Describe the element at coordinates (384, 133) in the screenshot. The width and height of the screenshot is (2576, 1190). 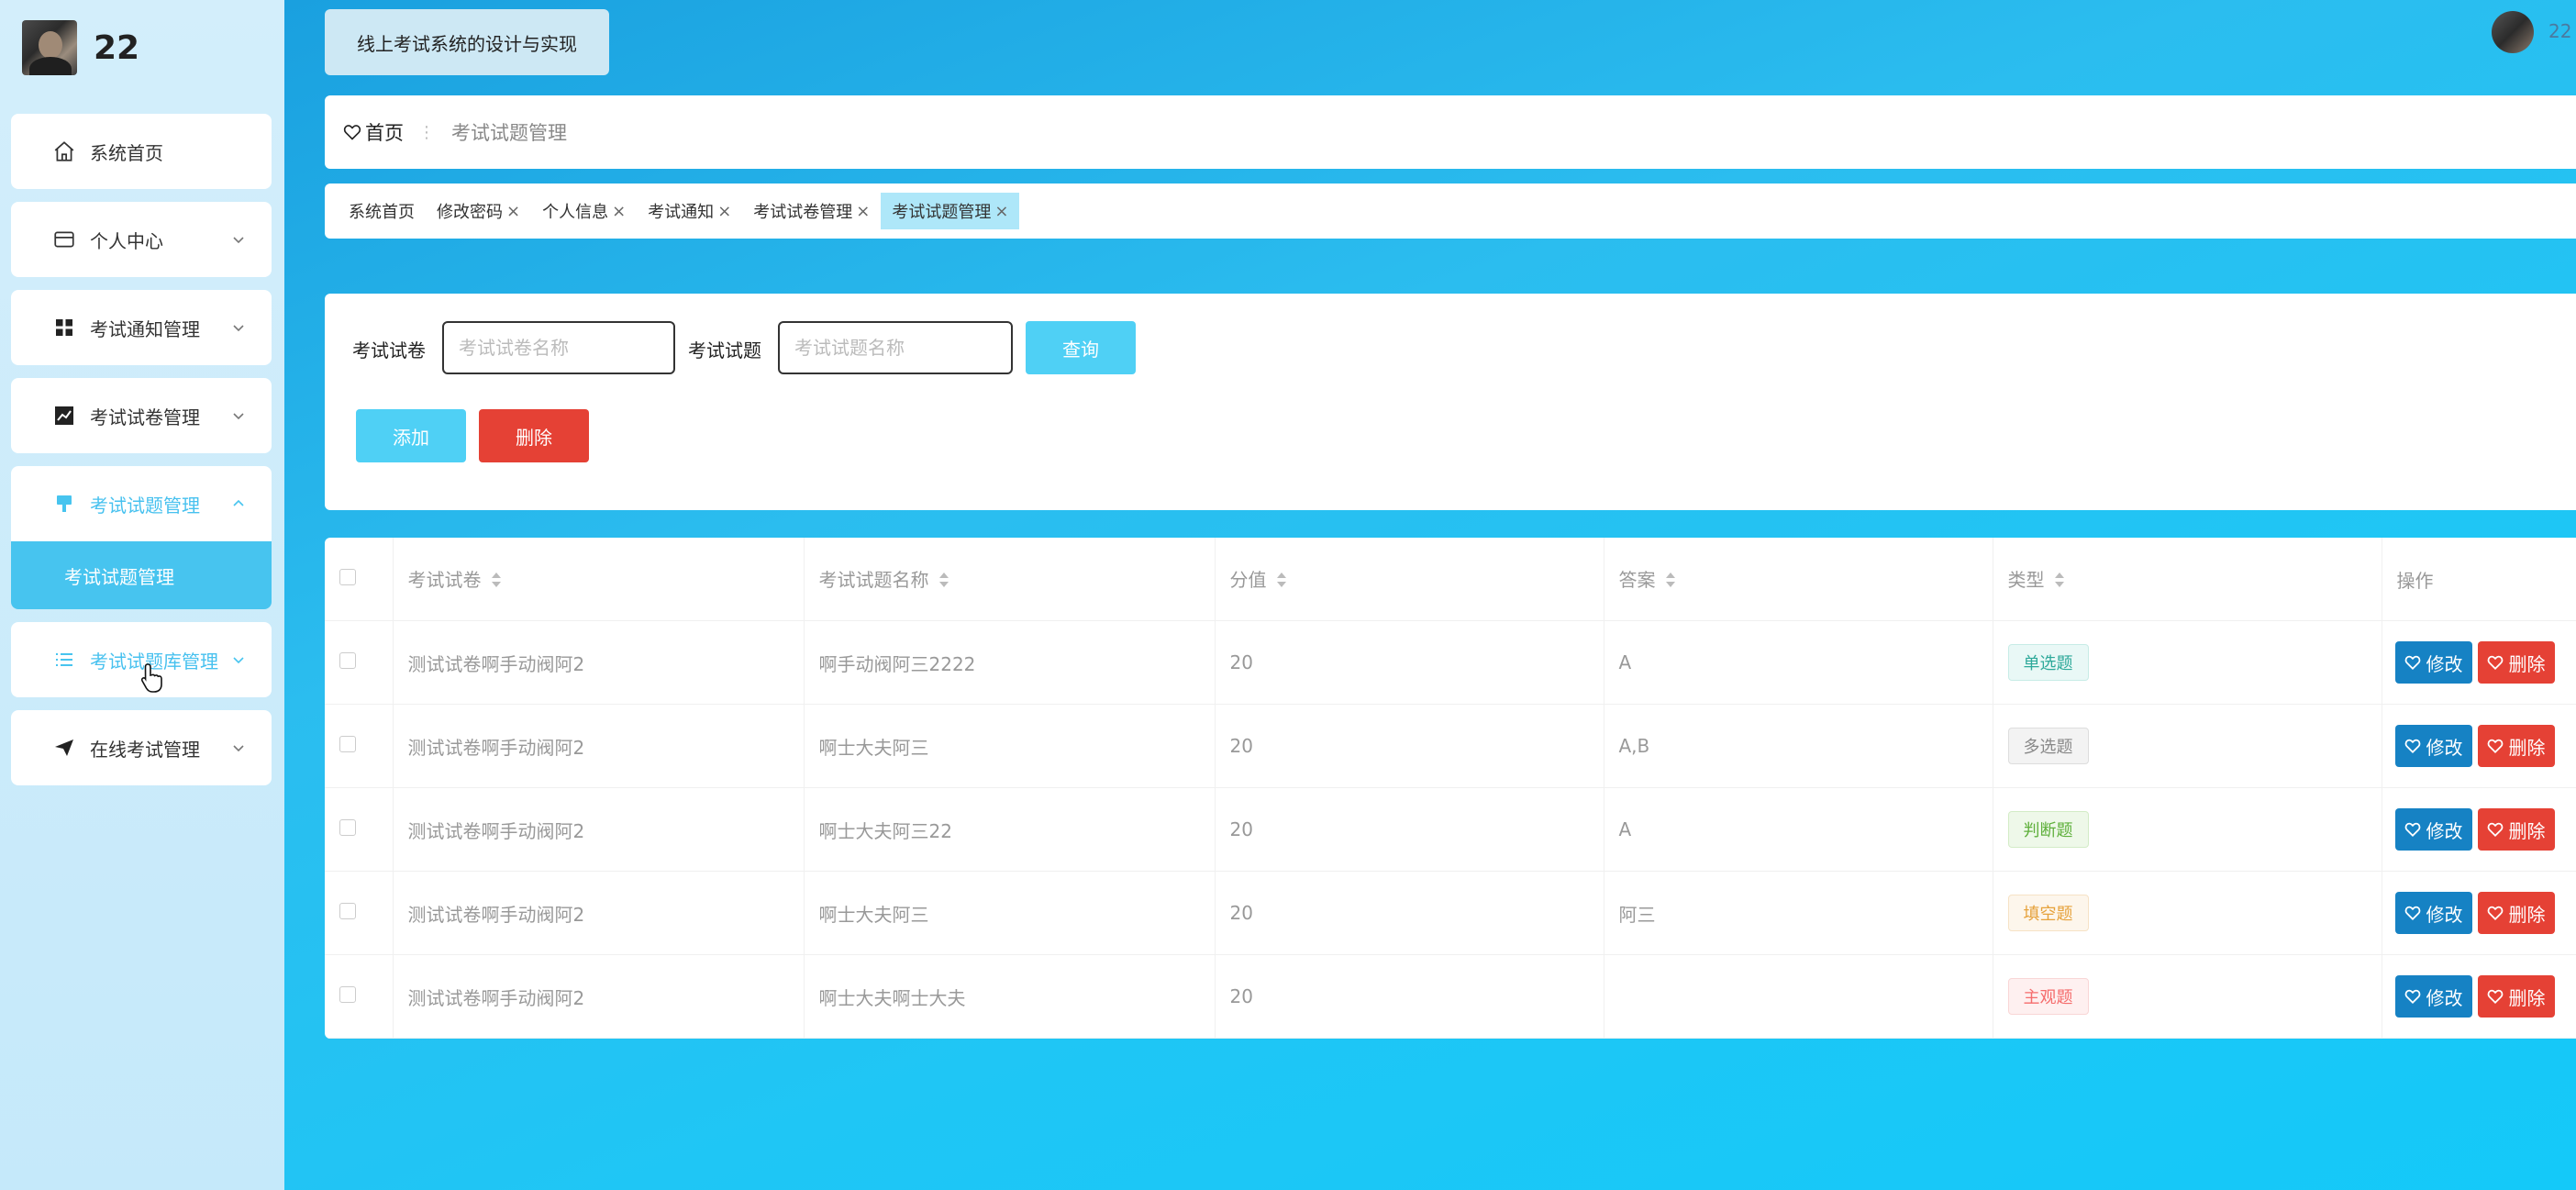
I see `breadcrumb-home-label: 首页` at that location.